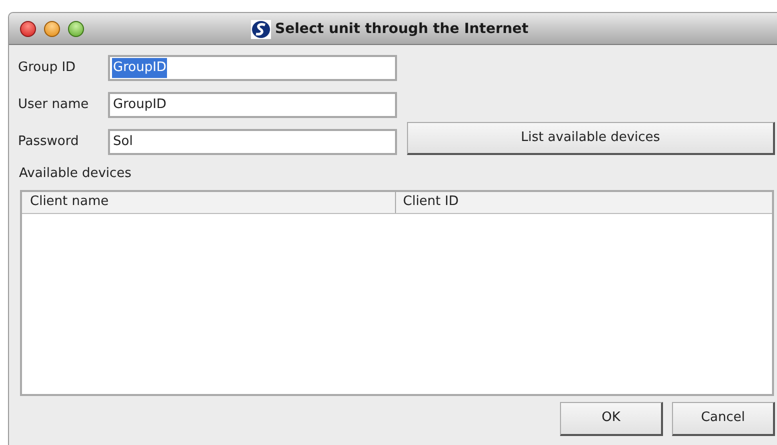 This screenshot has height=445, width=777. What do you see at coordinates (723, 419) in the screenshot?
I see `cancel-button: Cancel` at bounding box center [723, 419].